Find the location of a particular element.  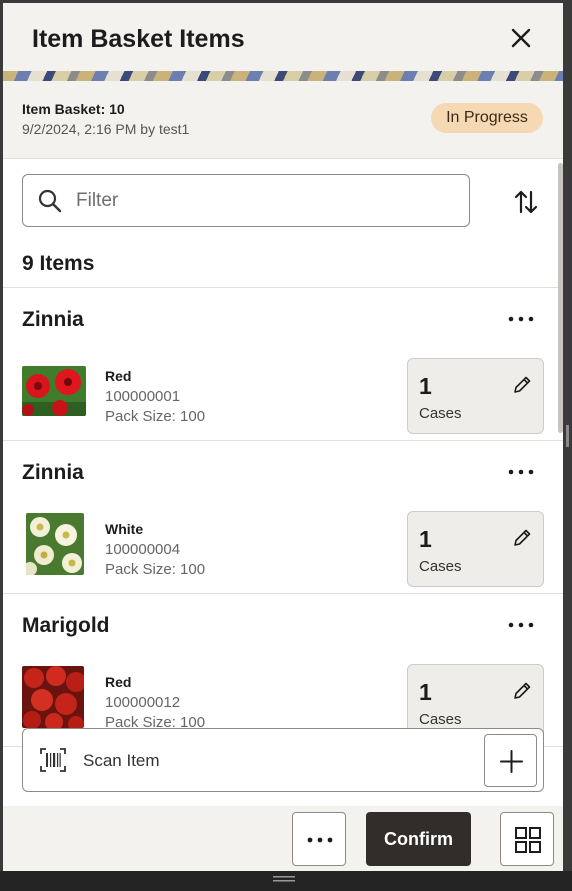

grid-view-button is located at coordinates (527, 839).